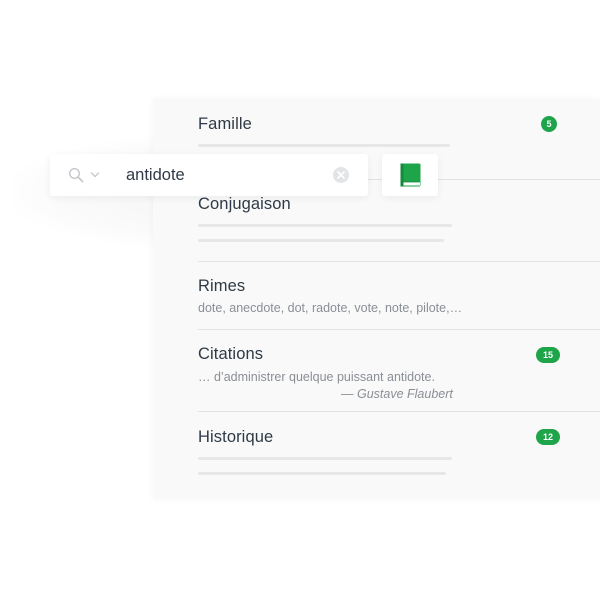 The width and height of the screenshot is (600, 600). Describe the element at coordinates (225, 124) in the screenshot. I see `section-title-famille: Famille` at that location.